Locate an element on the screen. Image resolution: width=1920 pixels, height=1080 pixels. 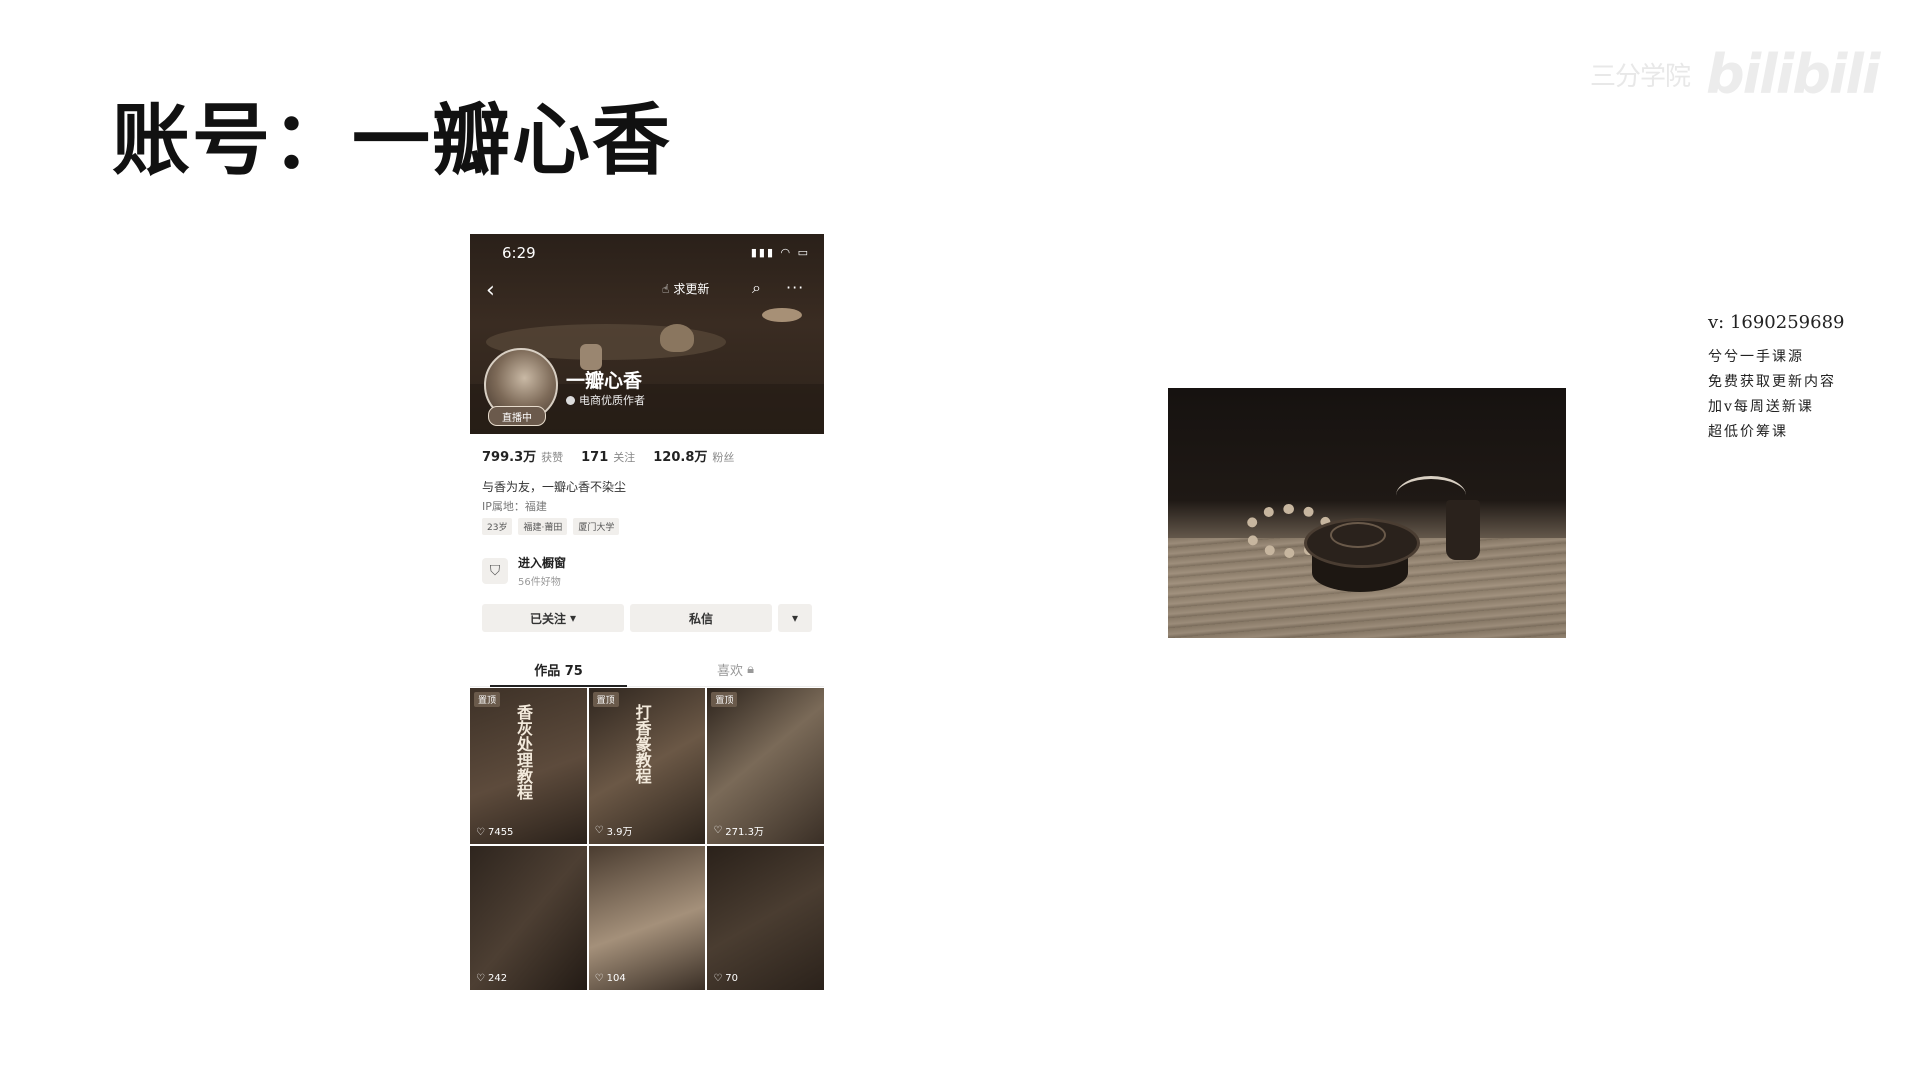
video-thumbnail: 置顶 打香篆教程 ♡ 3.9万 is located at coordinates (647, 766).